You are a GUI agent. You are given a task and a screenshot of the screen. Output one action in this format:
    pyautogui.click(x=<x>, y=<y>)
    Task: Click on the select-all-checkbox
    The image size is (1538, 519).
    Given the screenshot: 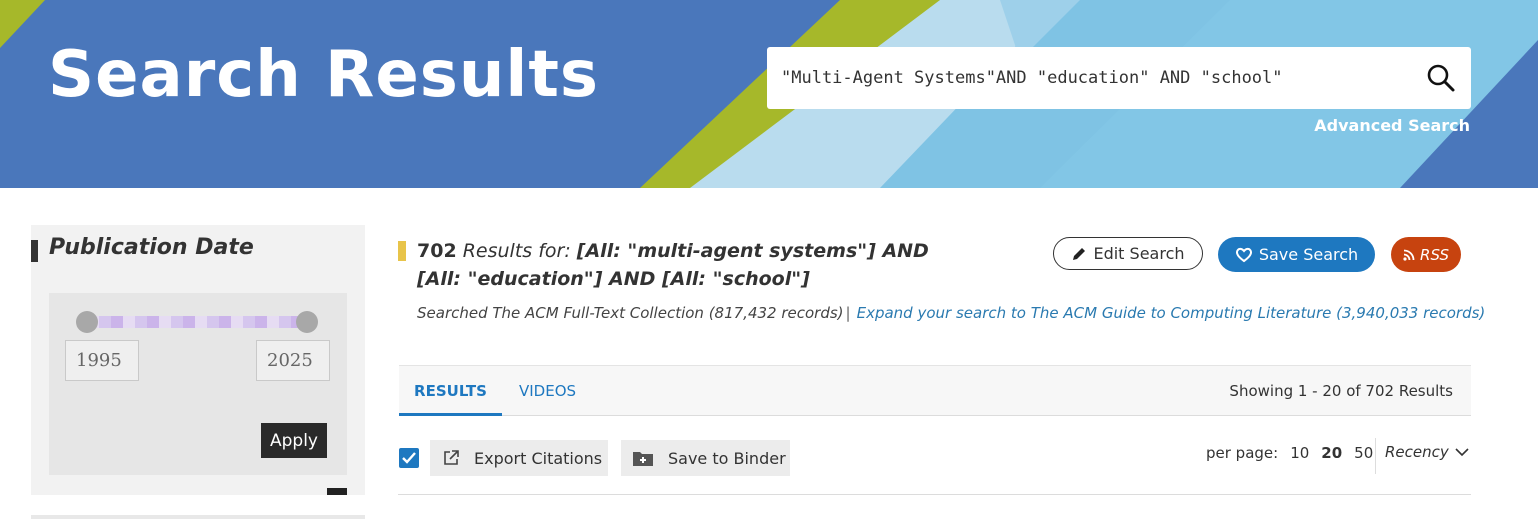 What is the action you would take?
    pyautogui.click(x=409, y=458)
    